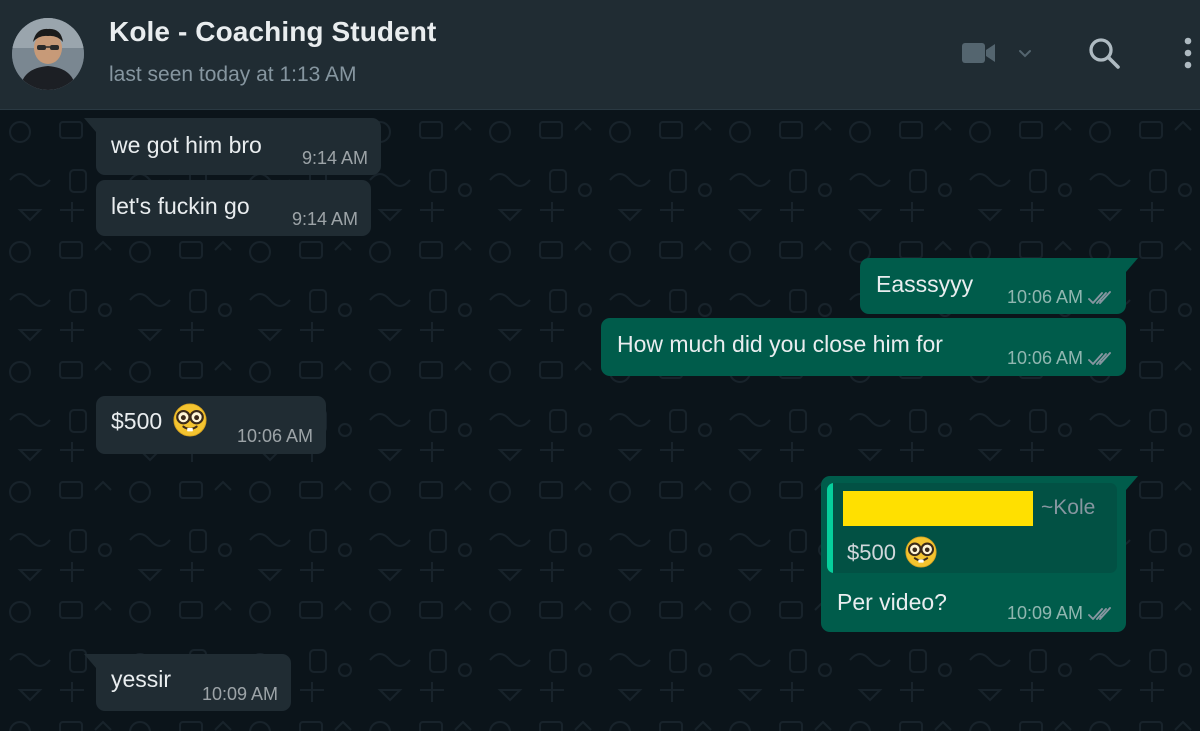 The image size is (1200, 731). What do you see at coordinates (48, 54) in the screenshot?
I see `avatar` at bounding box center [48, 54].